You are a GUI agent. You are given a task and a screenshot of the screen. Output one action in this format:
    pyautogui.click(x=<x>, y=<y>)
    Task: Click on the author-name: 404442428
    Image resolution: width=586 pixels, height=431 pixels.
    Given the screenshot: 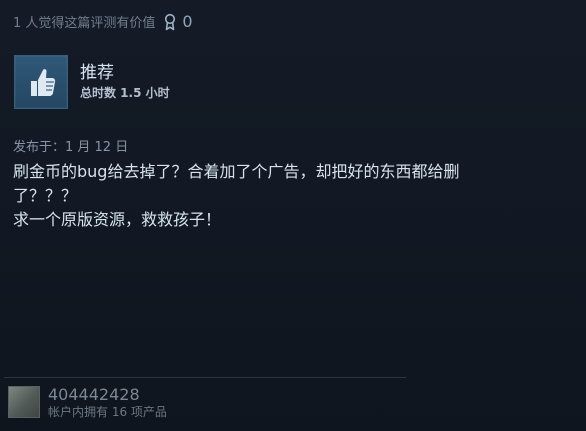 What is the action you would take?
    pyautogui.click(x=107, y=395)
    